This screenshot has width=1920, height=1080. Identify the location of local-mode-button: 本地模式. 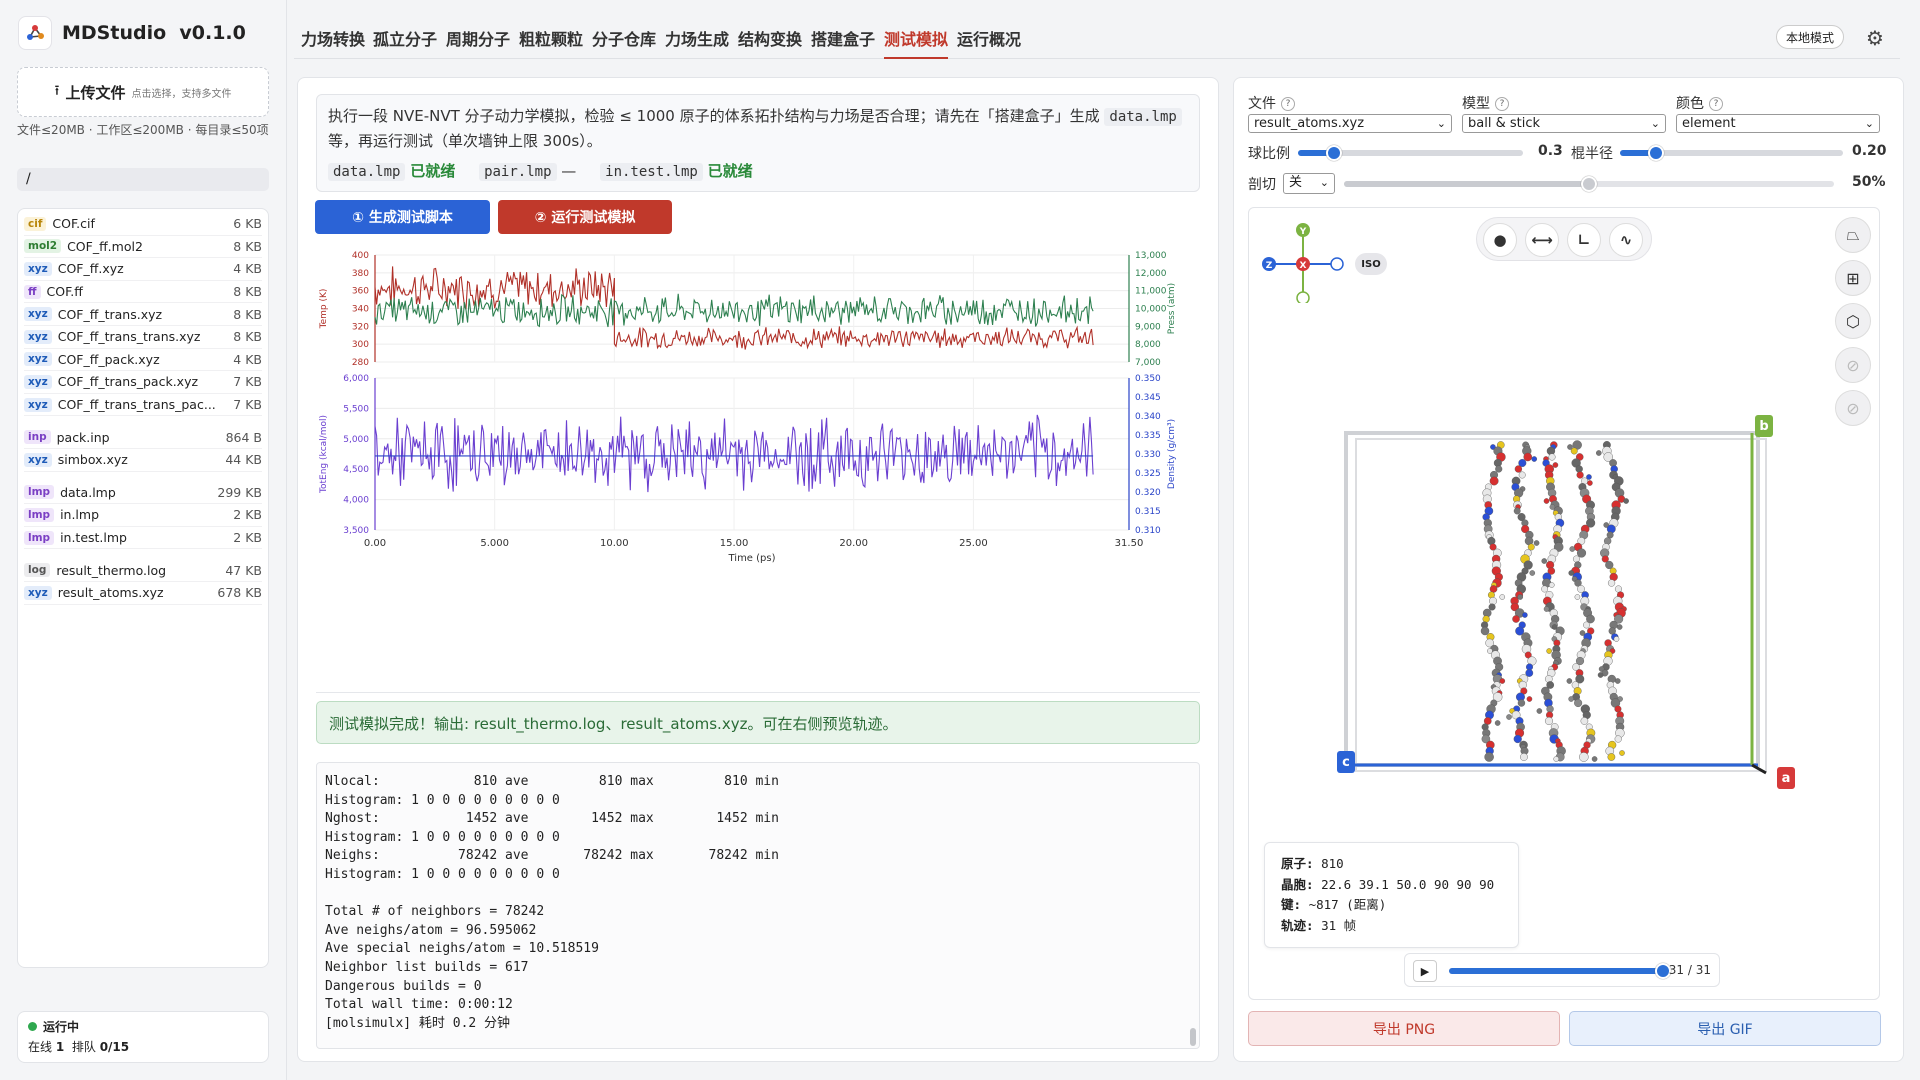
(1810, 37).